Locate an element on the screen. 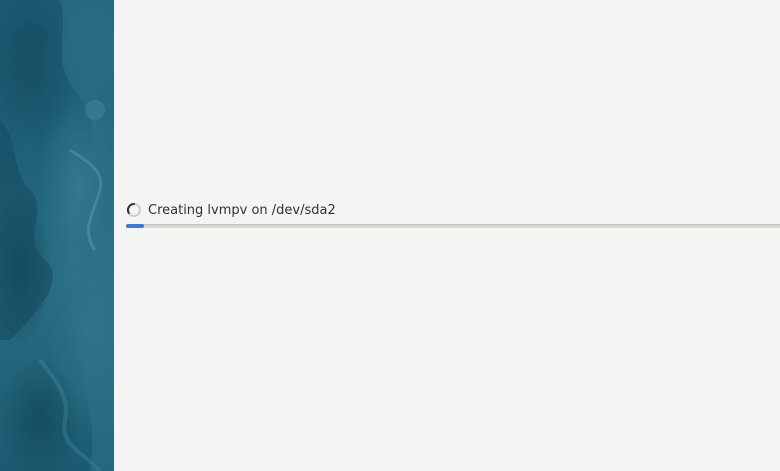 Image resolution: width=780 pixels, height=471 pixels. sidebar-texture is located at coordinates (57, 235).